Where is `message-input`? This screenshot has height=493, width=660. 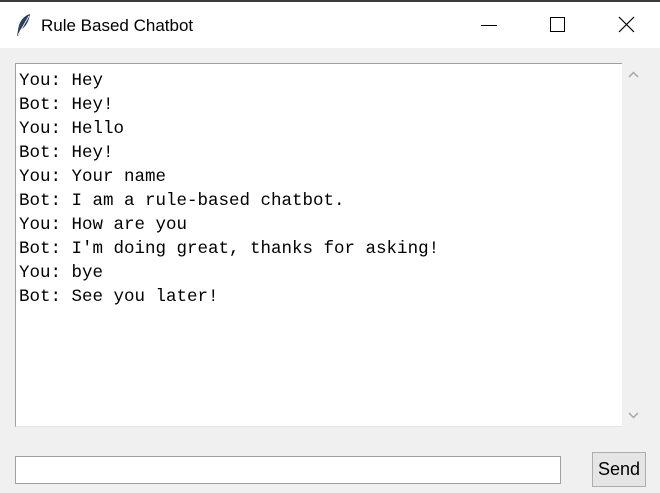
message-input is located at coordinates (288, 470).